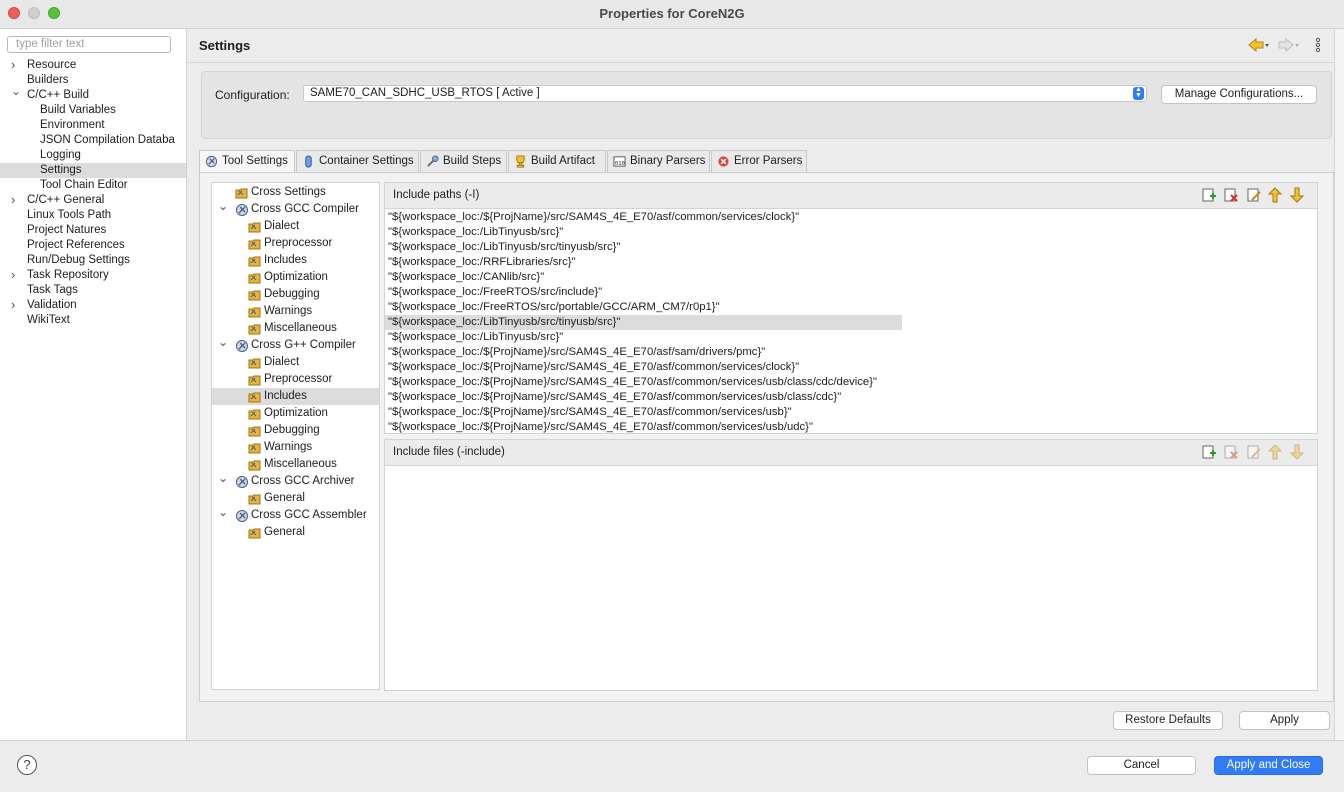 The width and height of the screenshot is (1344, 792). What do you see at coordinates (93, 65) in the screenshot?
I see `nav-item: › Resource` at bounding box center [93, 65].